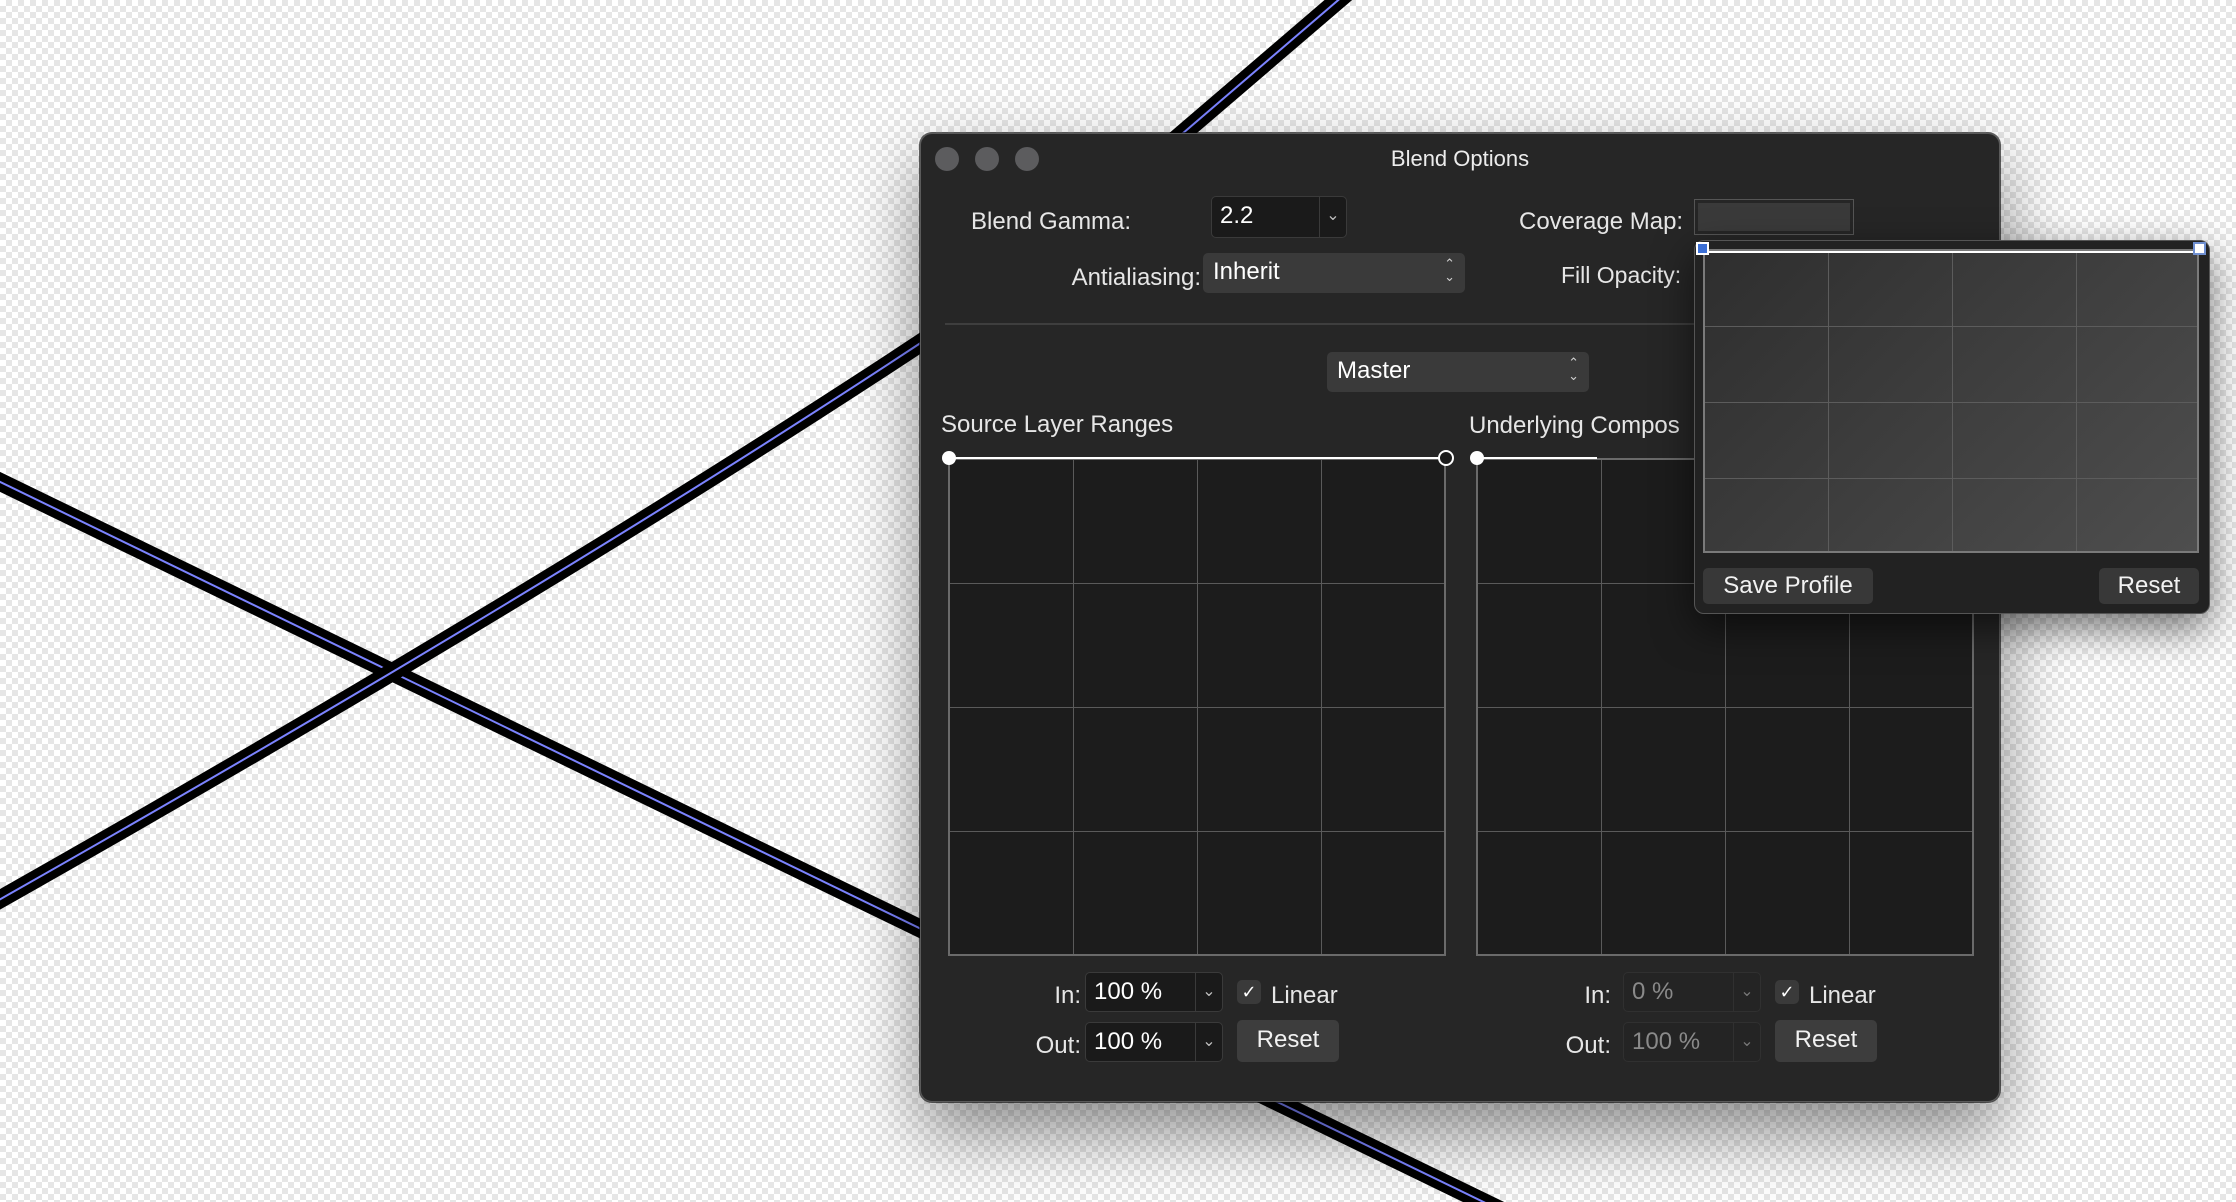 The image size is (2236, 1202). Describe the element at coordinates (1588, 1045) in the screenshot. I see `underlying-out-label: Out:` at that location.